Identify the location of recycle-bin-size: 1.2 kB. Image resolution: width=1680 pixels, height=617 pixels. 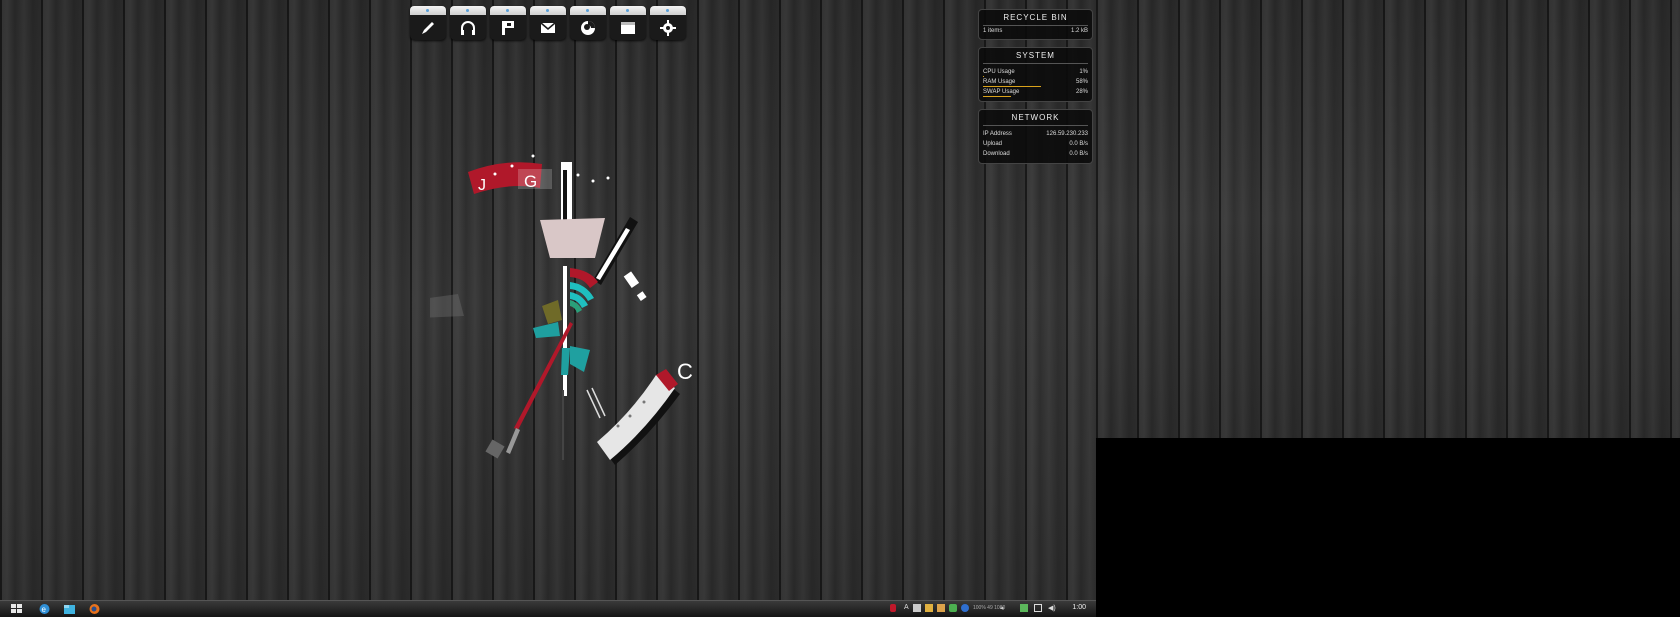
(1079, 31).